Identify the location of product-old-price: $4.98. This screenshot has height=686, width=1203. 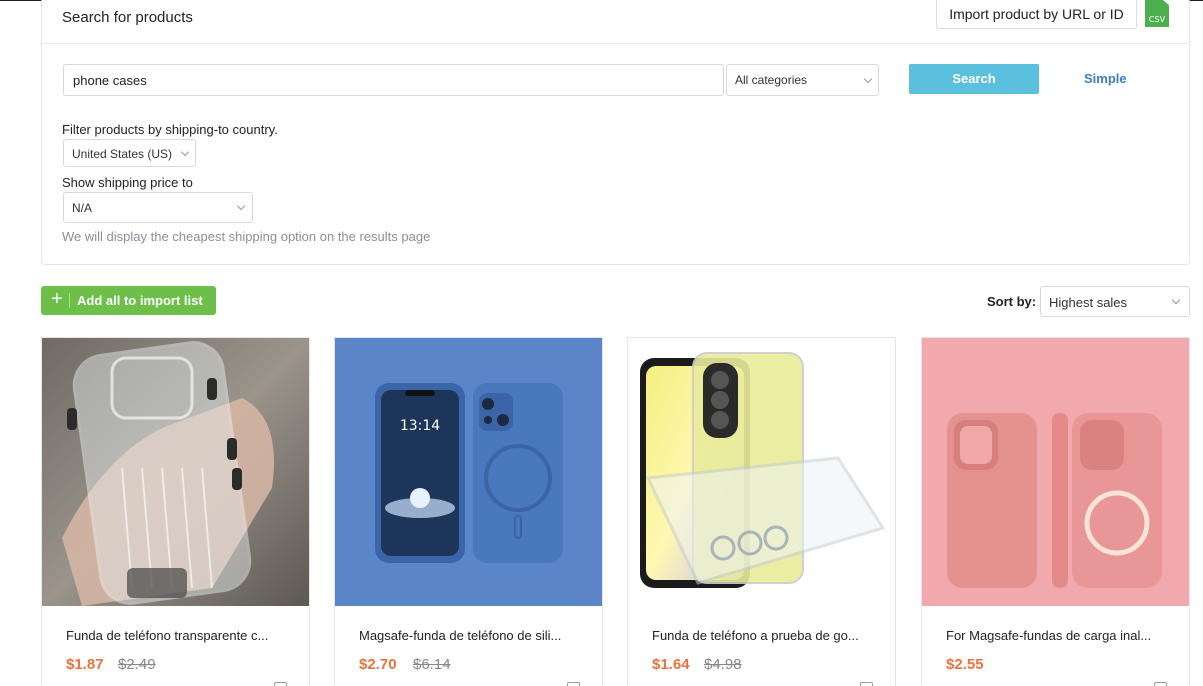
(723, 664).